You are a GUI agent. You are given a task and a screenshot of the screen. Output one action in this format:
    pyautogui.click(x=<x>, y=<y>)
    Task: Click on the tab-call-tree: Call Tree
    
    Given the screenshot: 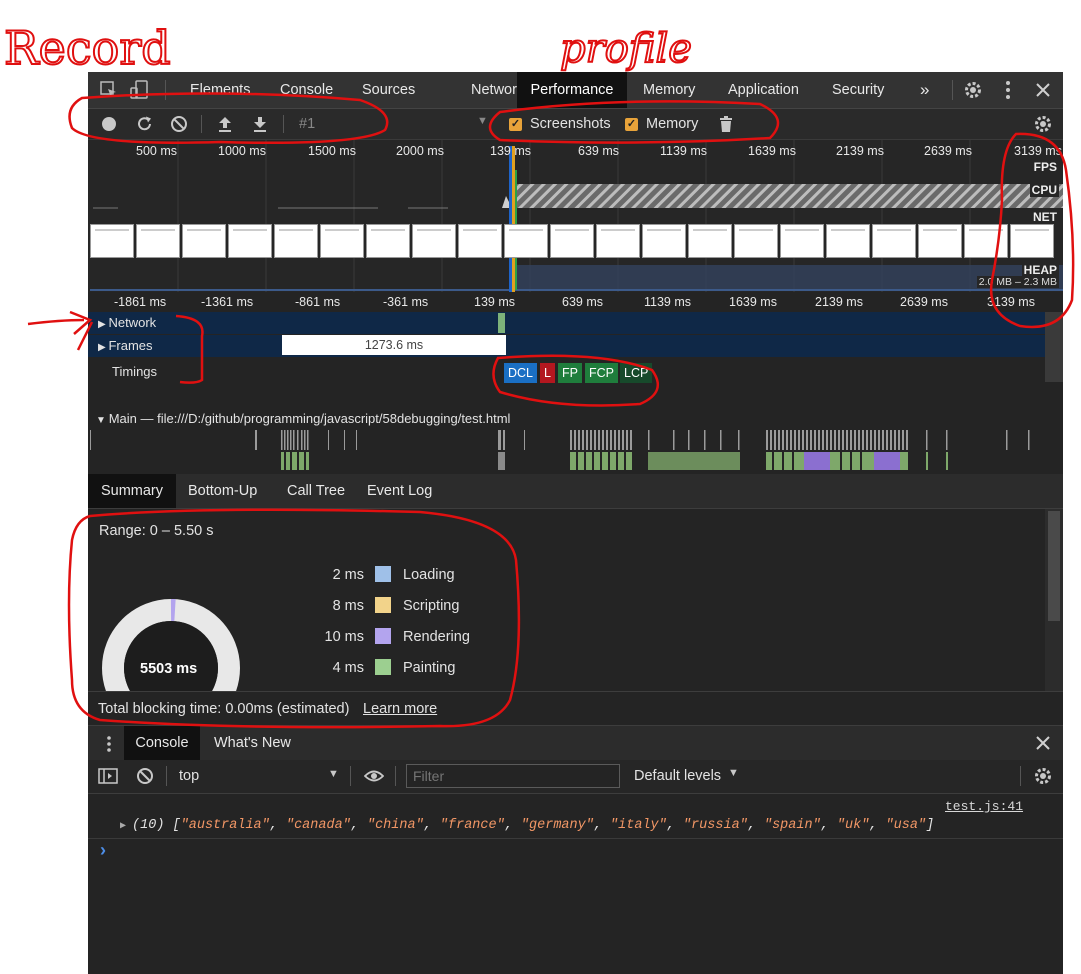 What is the action you would take?
    pyautogui.click(x=316, y=491)
    